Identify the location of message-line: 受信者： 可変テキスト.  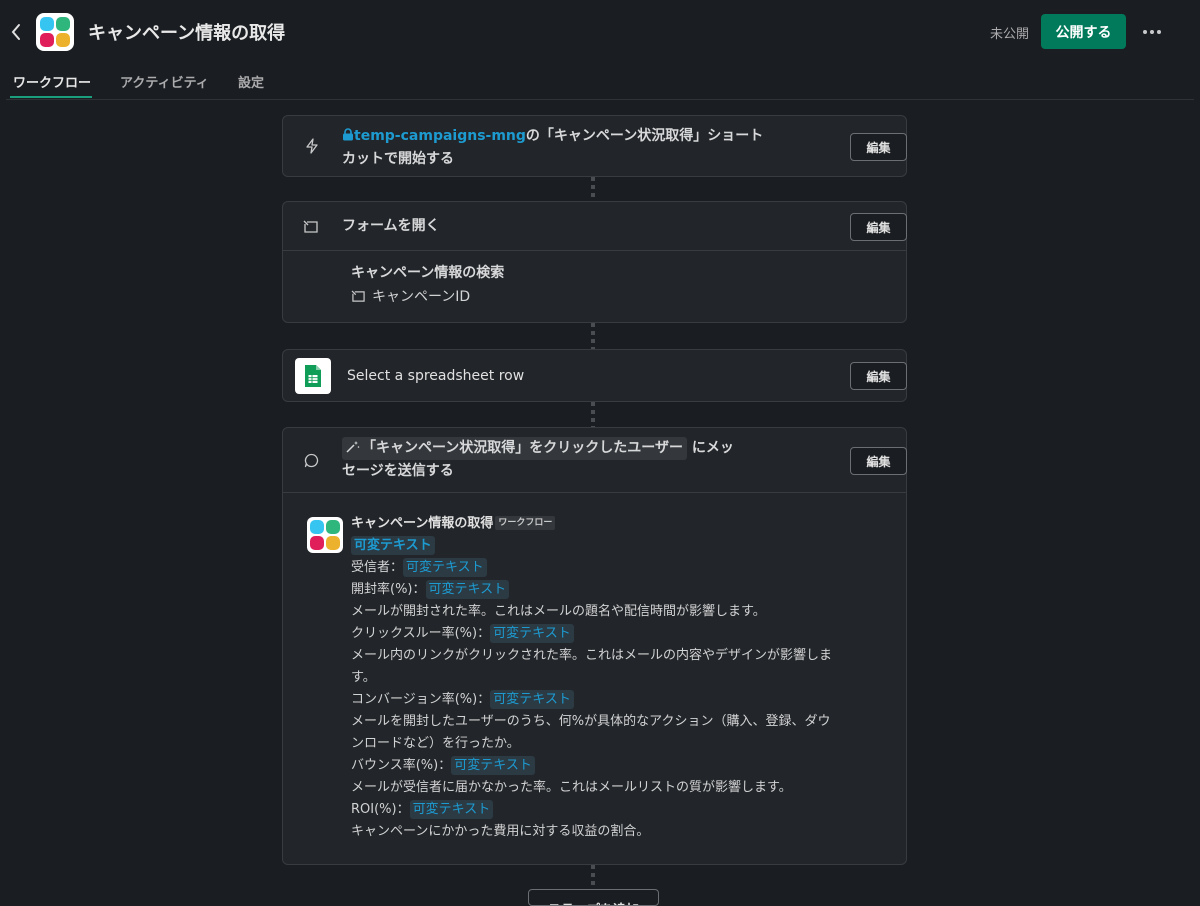
(621, 568).